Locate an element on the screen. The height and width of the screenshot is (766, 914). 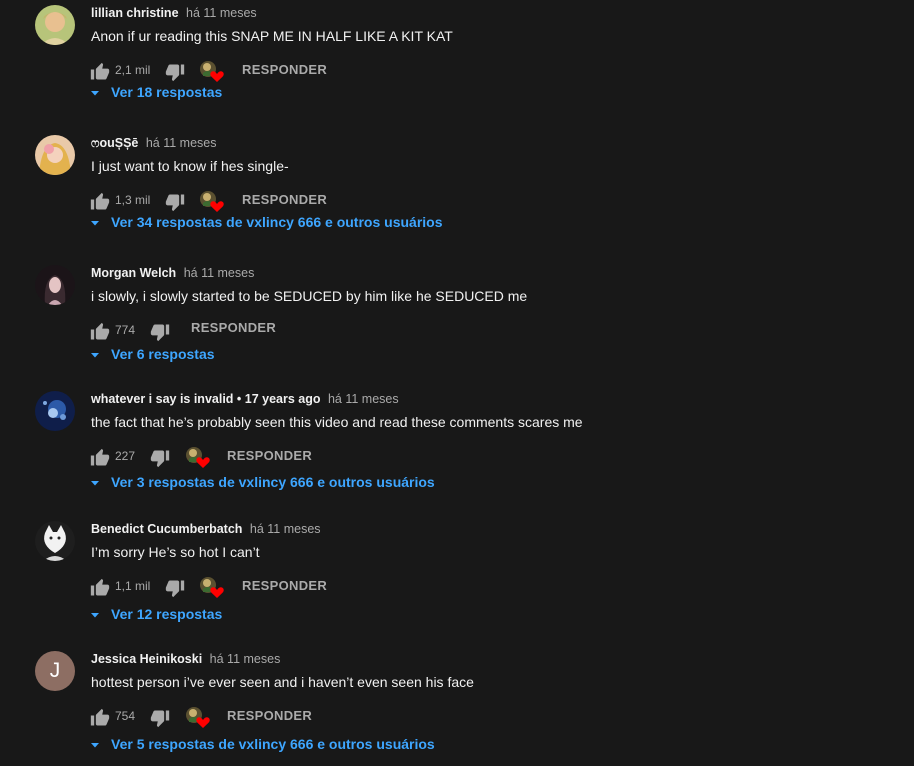
author-name: Jessica Heinikoski is located at coordinates (146, 659).